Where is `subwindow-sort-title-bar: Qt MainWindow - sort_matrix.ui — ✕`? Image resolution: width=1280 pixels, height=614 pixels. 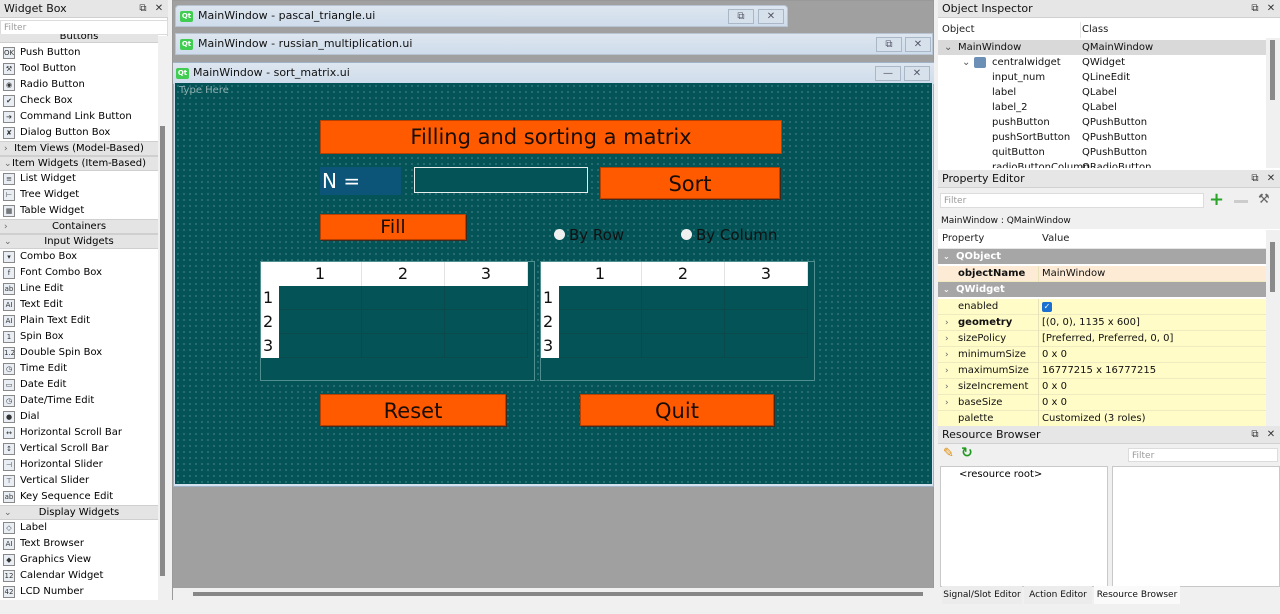 subwindow-sort-title-bar: Qt MainWindow - sort_matrix.ui — ✕ is located at coordinates (553, 73).